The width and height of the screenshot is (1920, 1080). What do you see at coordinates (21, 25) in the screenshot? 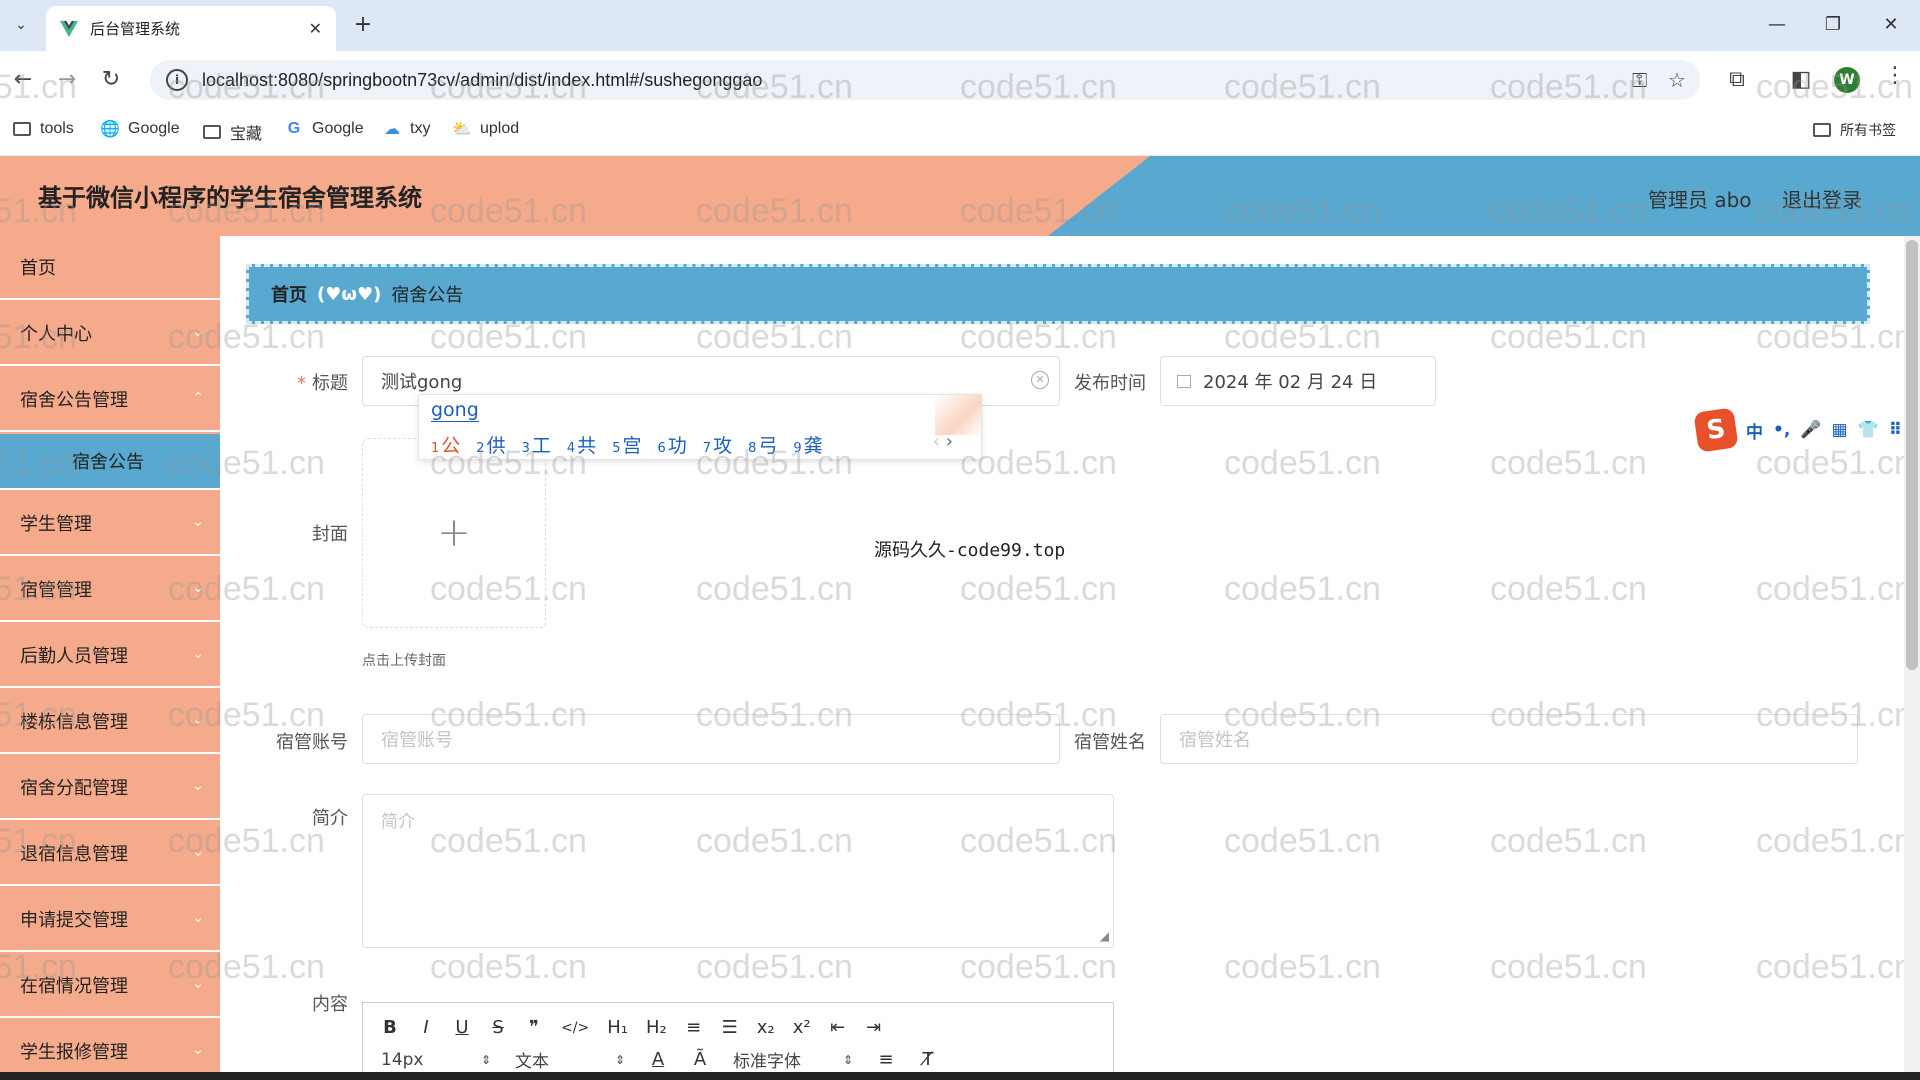
I see `tab-search-icon: ⌄` at bounding box center [21, 25].